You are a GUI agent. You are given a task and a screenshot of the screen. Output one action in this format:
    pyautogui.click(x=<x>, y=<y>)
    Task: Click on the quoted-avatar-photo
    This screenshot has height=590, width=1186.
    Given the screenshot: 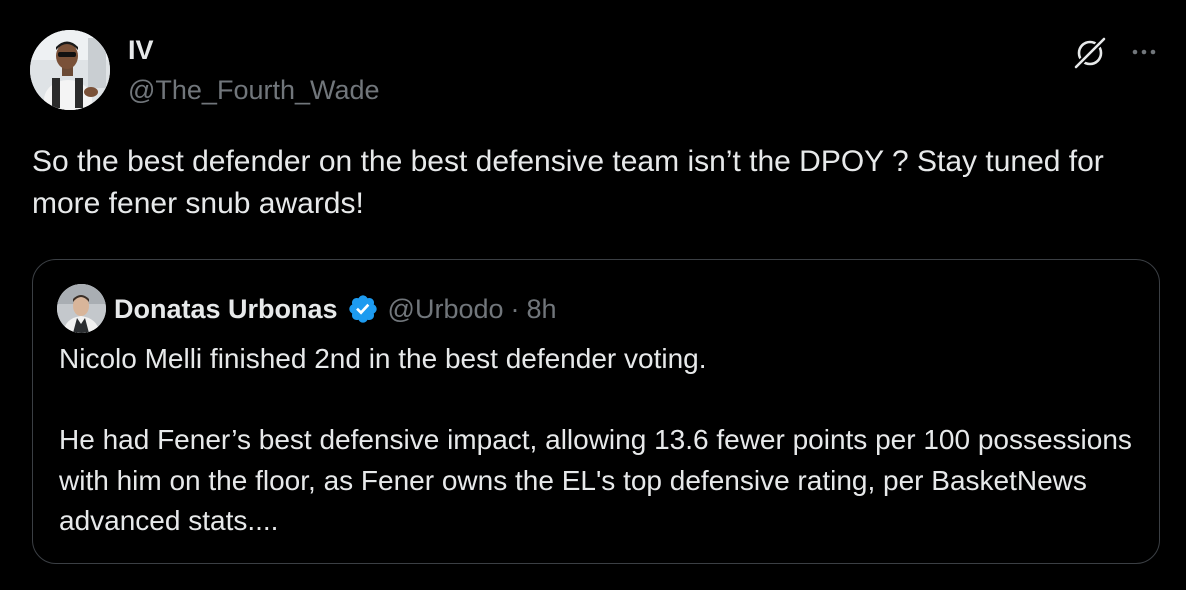 What is the action you would take?
    pyautogui.click(x=81, y=308)
    